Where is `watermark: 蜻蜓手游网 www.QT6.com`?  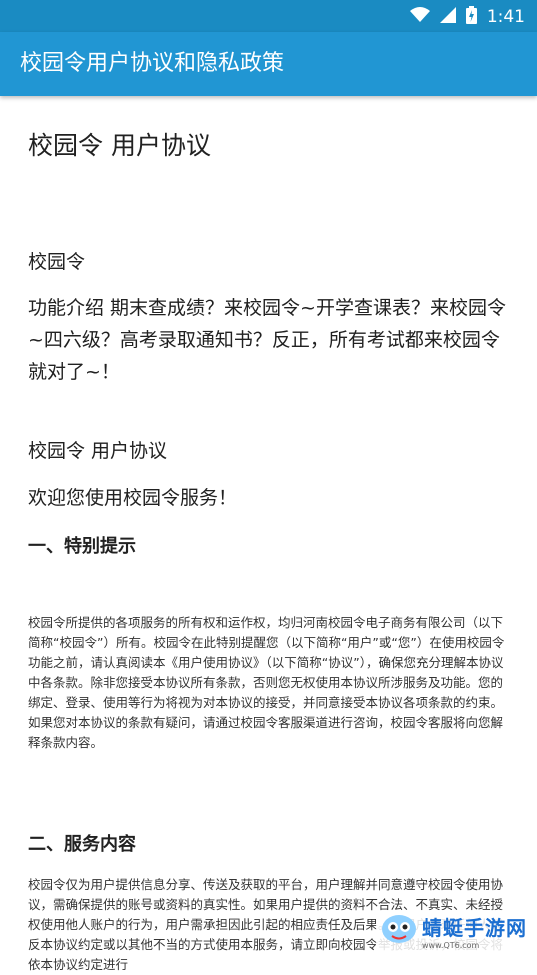
watermark: 蜻蜓手游网 www.QT6.com is located at coordinates (453, 931).